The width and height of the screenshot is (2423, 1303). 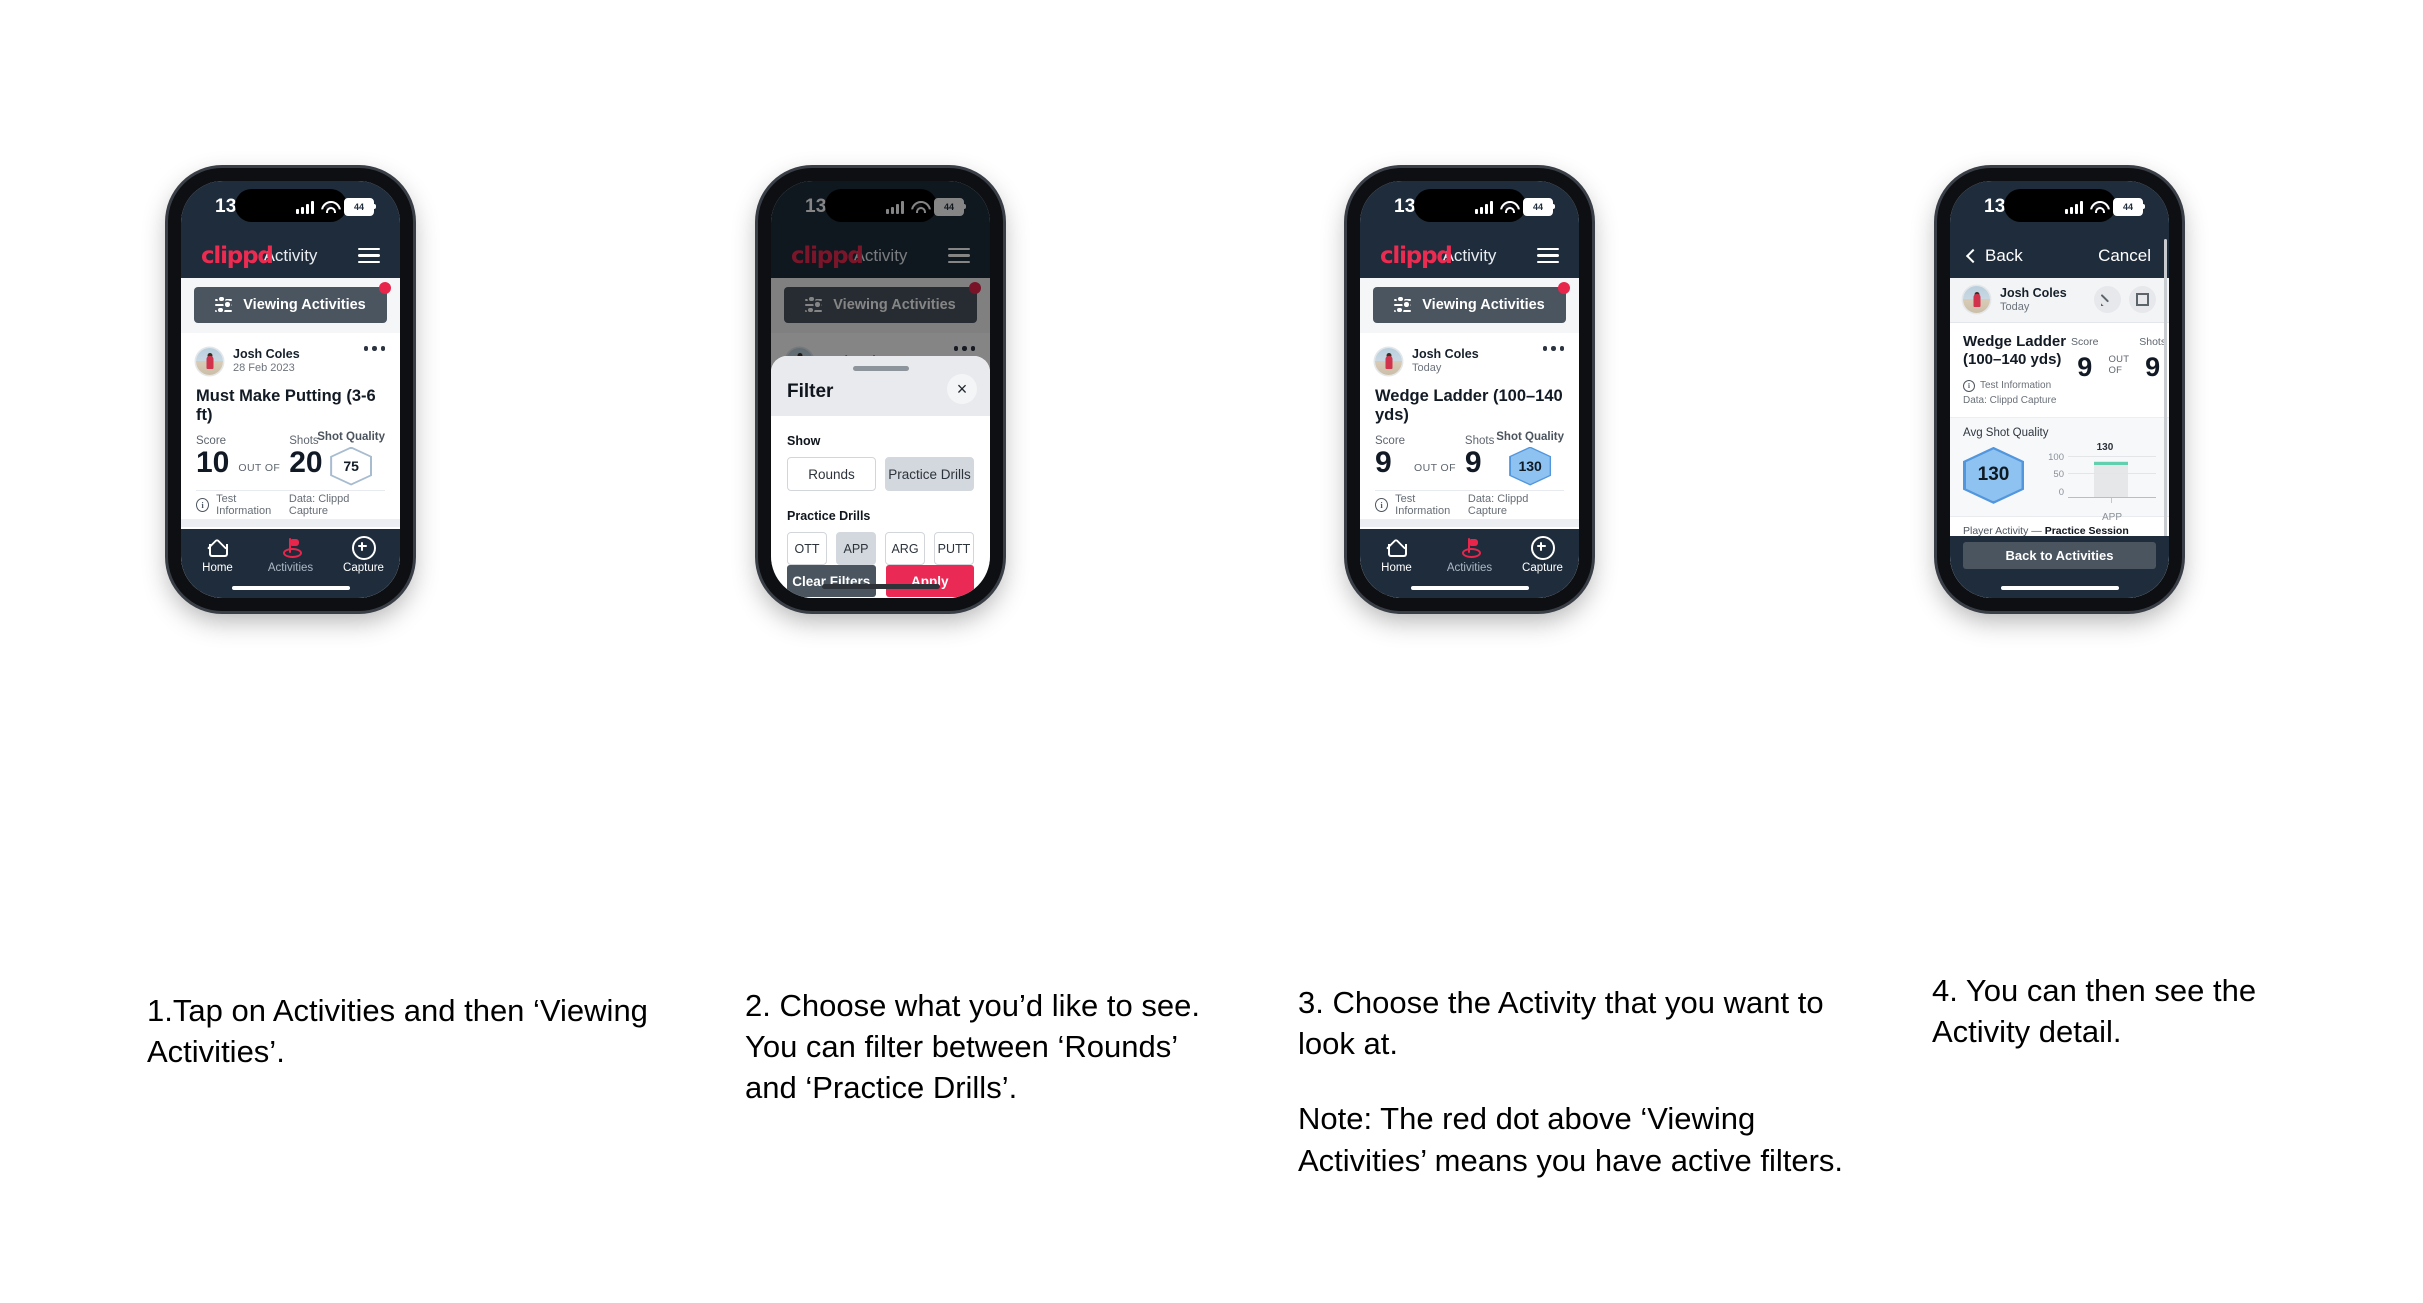 I want to click on card-metrics: Score 9 OUT OF Shots 9 Shot Quality 130, so click(x=1469, y=458).